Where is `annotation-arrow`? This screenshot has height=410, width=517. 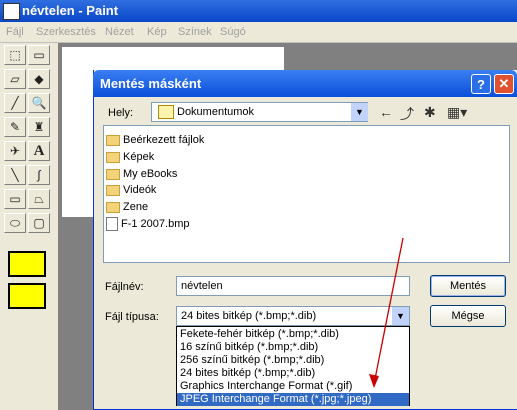 annotation-arrow is located at coordinates (386, 312).